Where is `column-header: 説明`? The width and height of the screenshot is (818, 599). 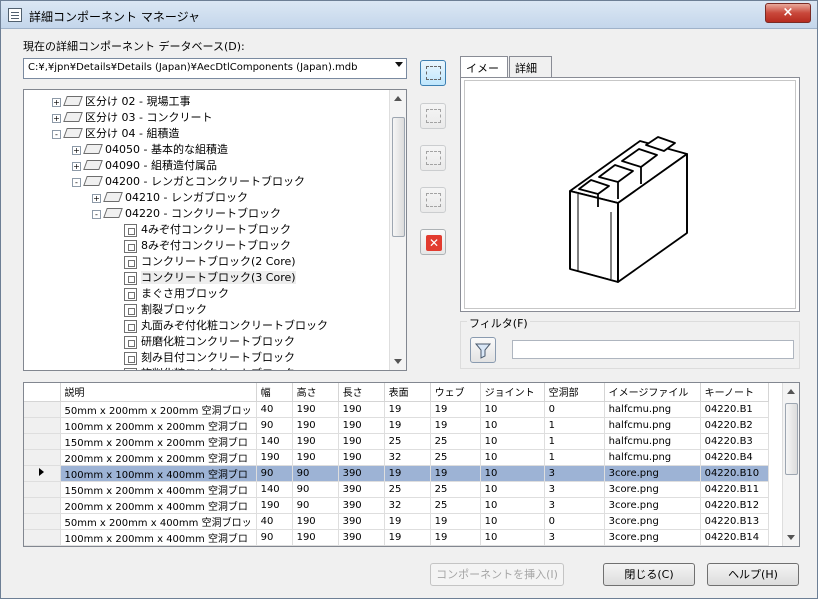 column-header: 説明 is located at coordinates (158, 392).